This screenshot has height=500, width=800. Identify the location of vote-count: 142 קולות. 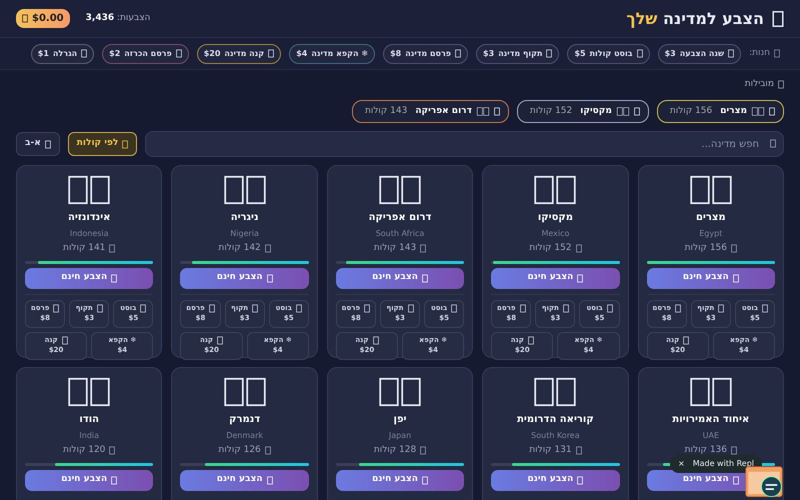
(239, 248).